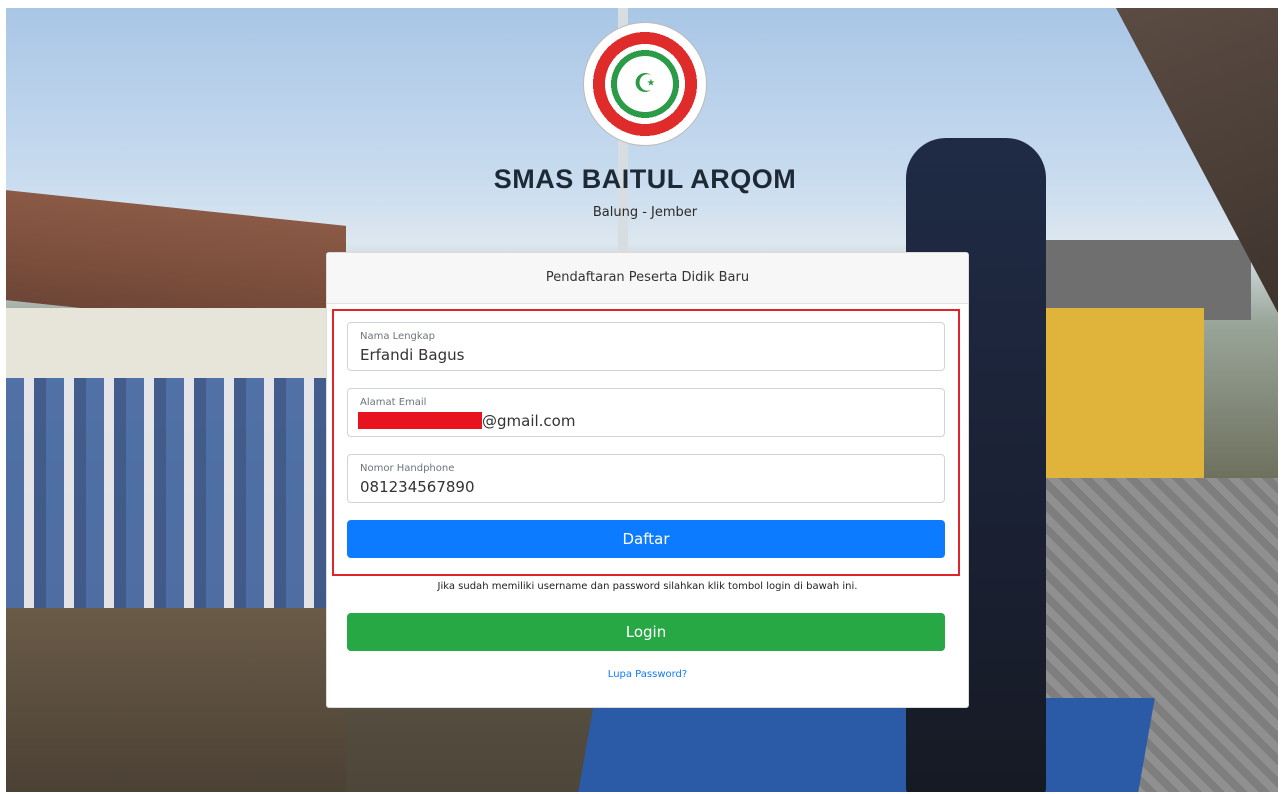 Image resolution: width=1284 pixels, height=794 pixels. What do you see at coordinates (646, 632) in the screenshot?
I see `login-button: Login` at bounding box center [646, 632].